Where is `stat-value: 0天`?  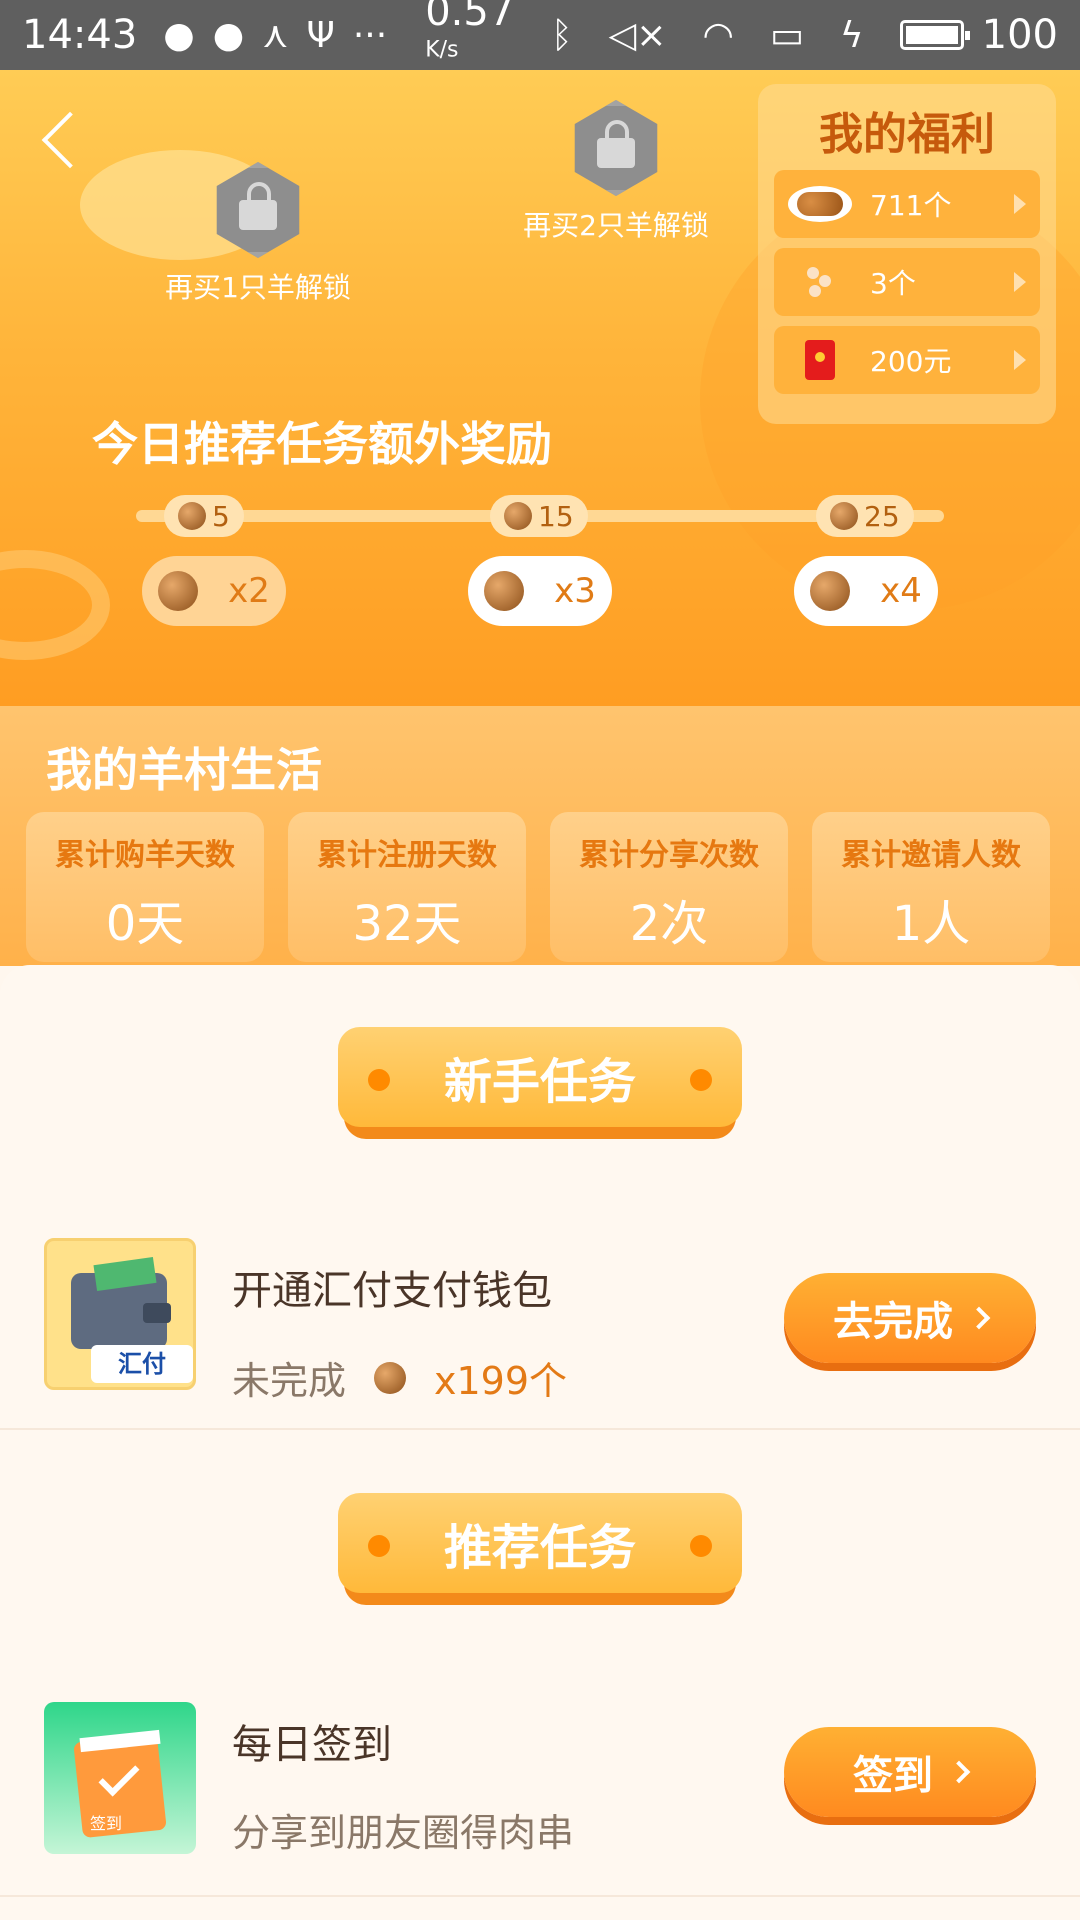
stat-value: 0天 is located at coordinates (145, 924).